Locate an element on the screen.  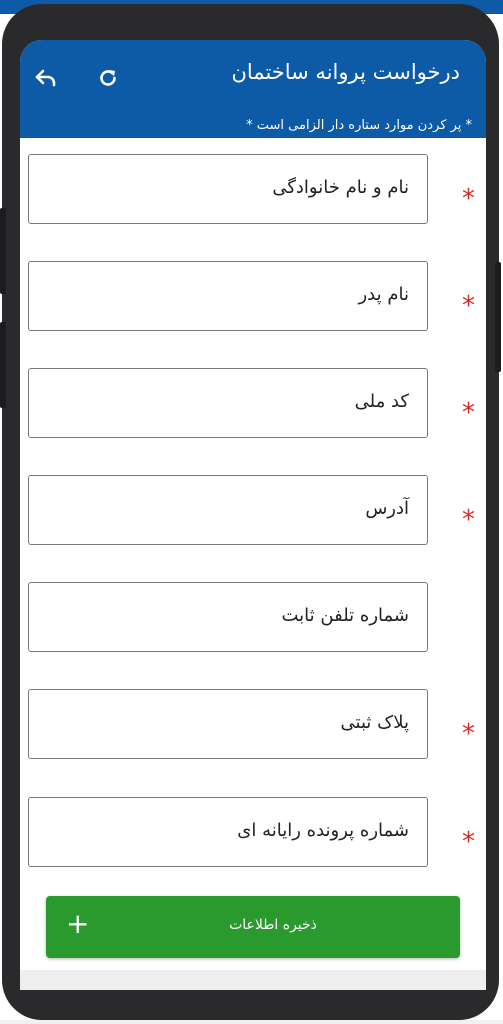
save-button-label: ذخیره اطلاعات is located at coordinates (273, 925).